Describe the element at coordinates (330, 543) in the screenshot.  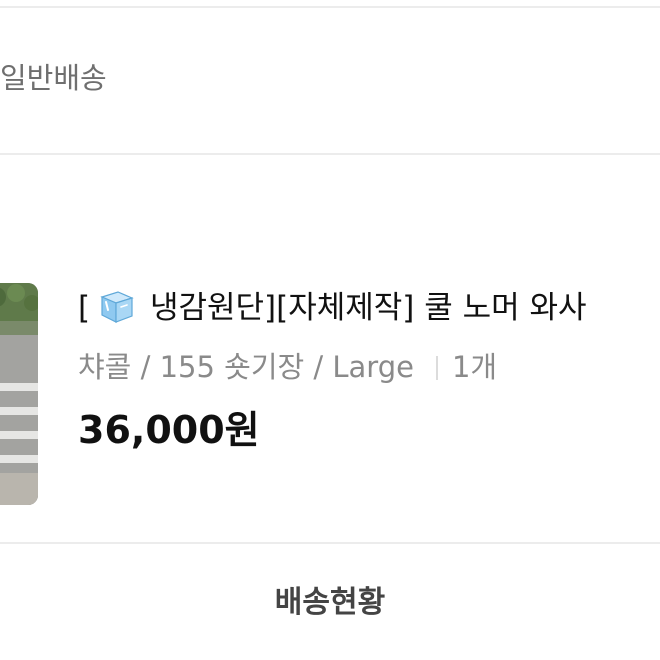
I see `bottom-divider` at that location.